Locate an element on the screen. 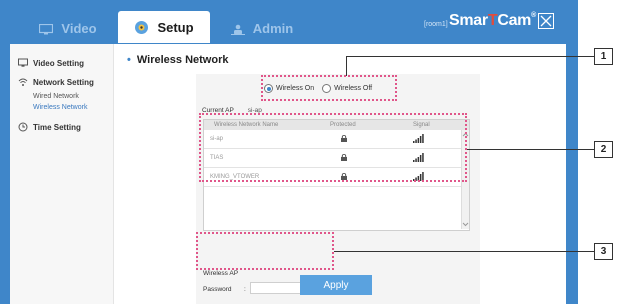 Image resolution: width=622 pixels, height=304 pixels. sidebar-item-time-setting: Time Setting is located at coordinates (49, 127).